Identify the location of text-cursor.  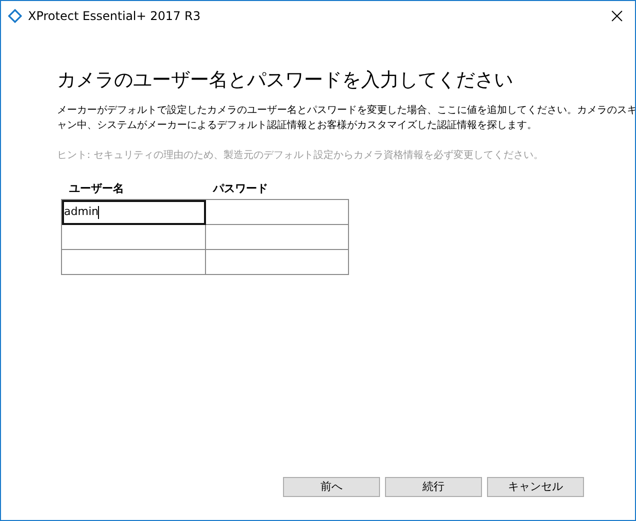
(99, 212).